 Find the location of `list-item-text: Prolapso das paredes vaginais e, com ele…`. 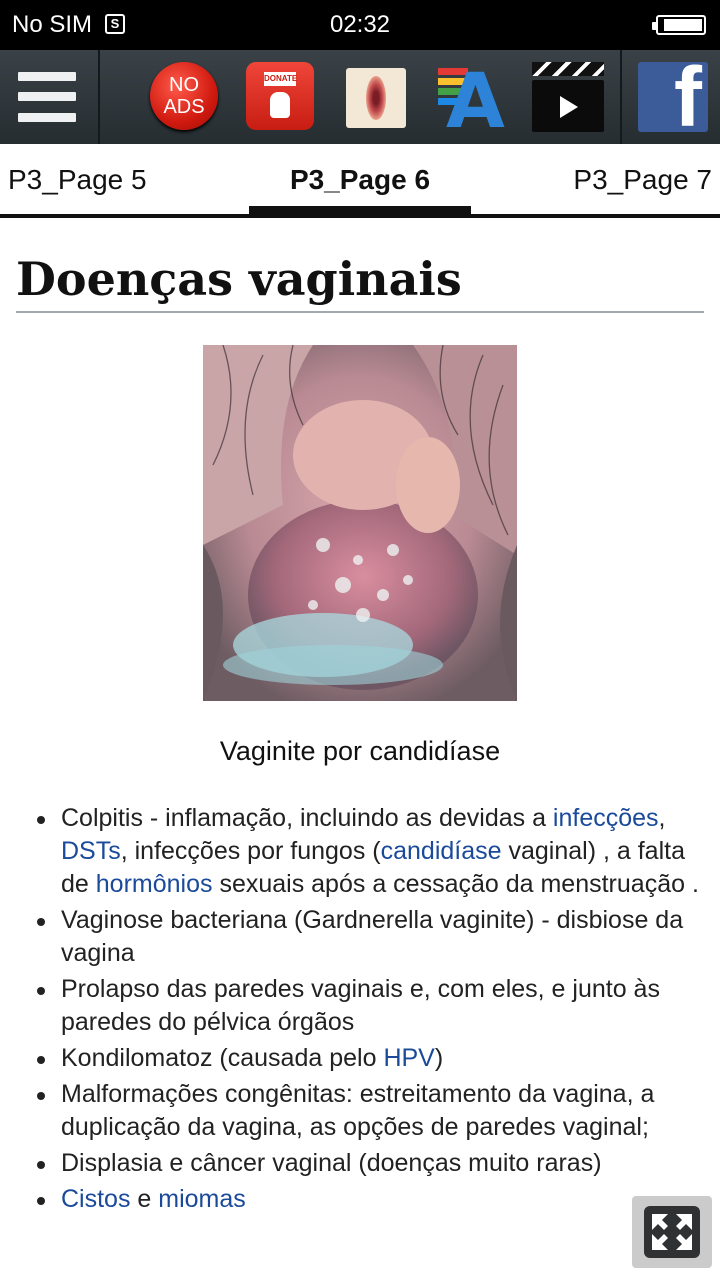

list-item-text: Prolapso das paredes vaginais e, com ele… is located at coordinates (360, 1005).